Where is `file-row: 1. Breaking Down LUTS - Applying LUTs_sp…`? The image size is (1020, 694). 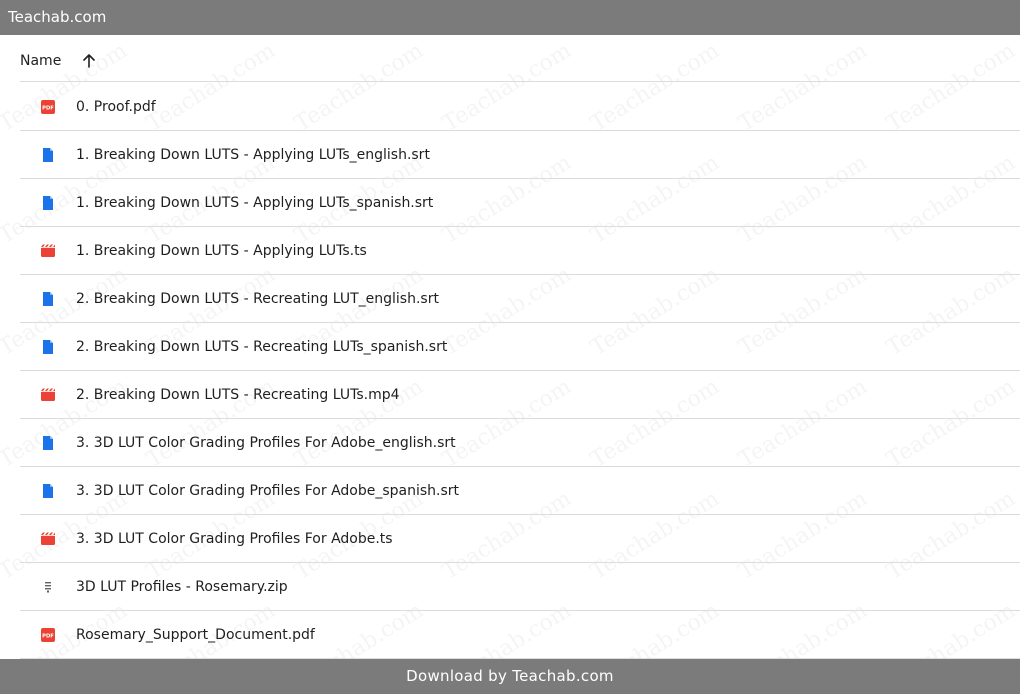 file-row: 1. Breaking Down LUTS - Applying LUTs_sp… is located at coordinates (520, 203).